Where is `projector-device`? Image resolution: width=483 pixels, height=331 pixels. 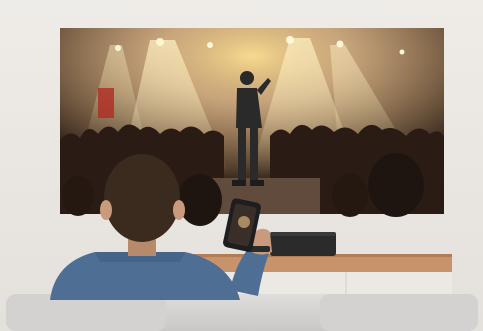 projector-device is located at coordinates (303, 244).